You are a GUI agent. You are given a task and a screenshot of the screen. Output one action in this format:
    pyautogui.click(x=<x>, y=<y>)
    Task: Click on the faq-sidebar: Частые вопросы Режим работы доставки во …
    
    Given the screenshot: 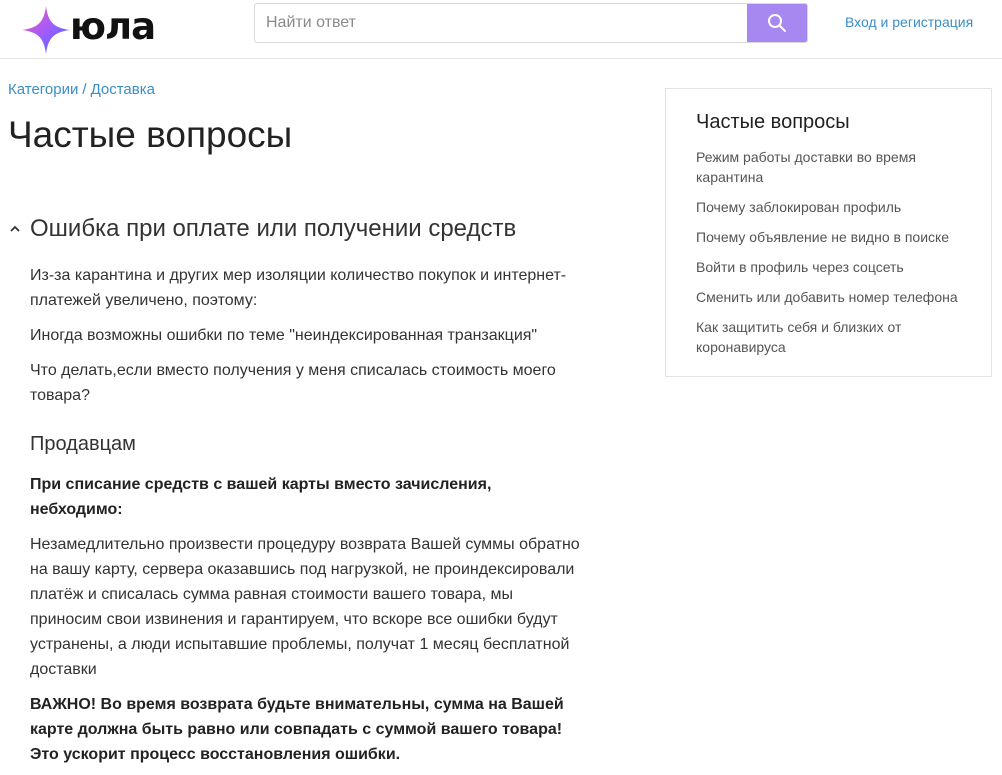 What is the action you would take?
    pyautogui.click(x=828, y=232)
    